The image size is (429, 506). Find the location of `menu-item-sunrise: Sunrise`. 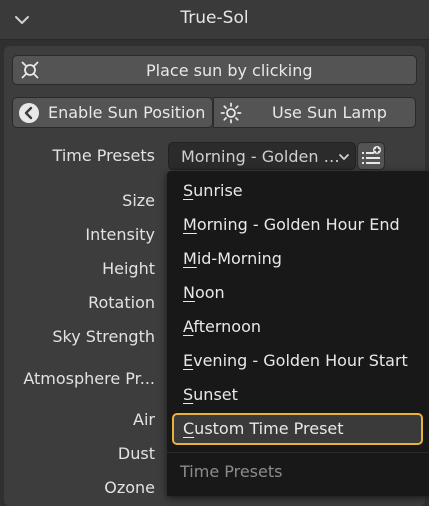

menu-item-sunrise: Sunrise is located at coordinates (213, 190).